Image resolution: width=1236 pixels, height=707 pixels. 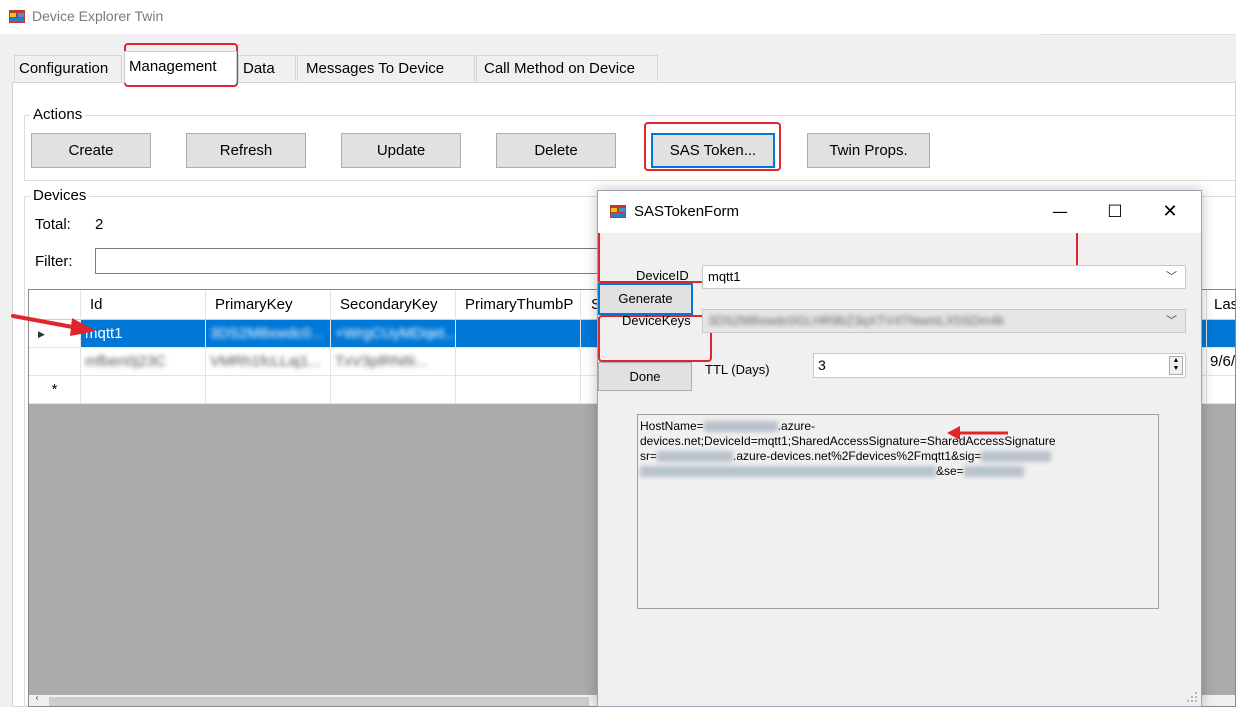 I want to click on blurred-device-key: 3DS2M8xwdc0GLHR9bZ3qXTV4TNwmLX5SDm4k, so click(x=856, y=320).